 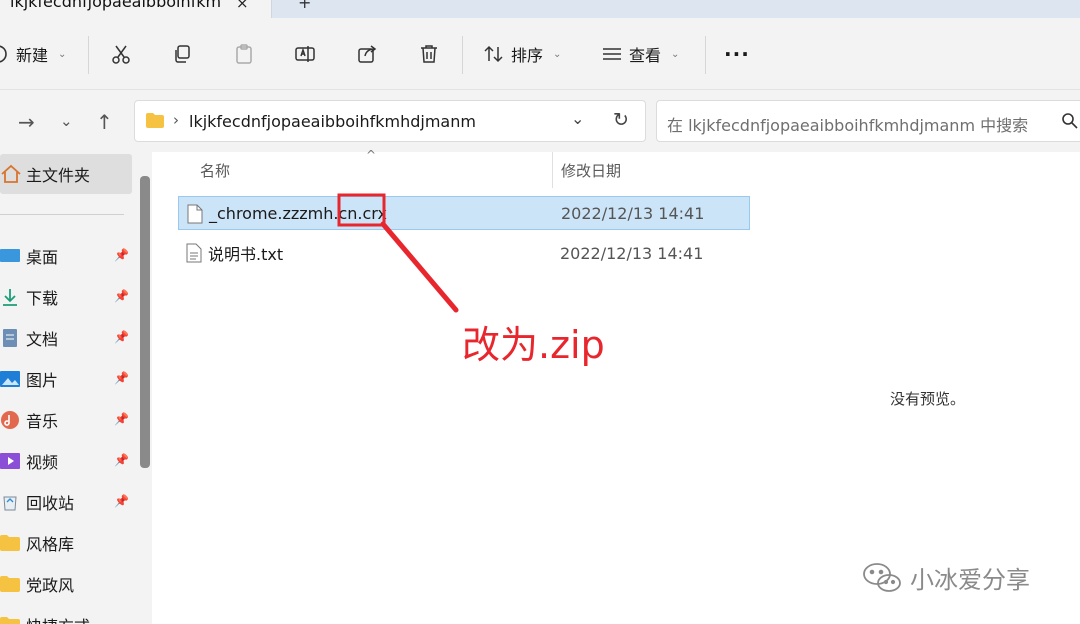 I want to click on tab-close-icon: ×, so click(x=242, y=6).